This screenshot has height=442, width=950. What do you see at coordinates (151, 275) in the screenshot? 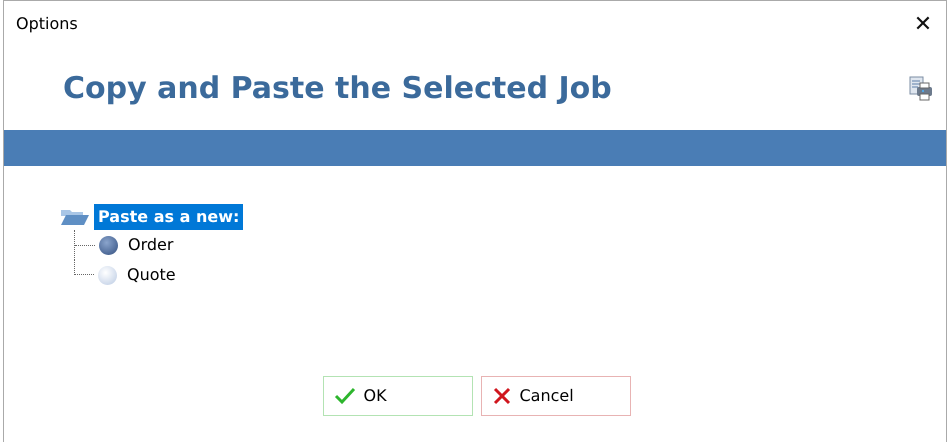
I see `radio-label: Quote` at bounding box center [151, 275].